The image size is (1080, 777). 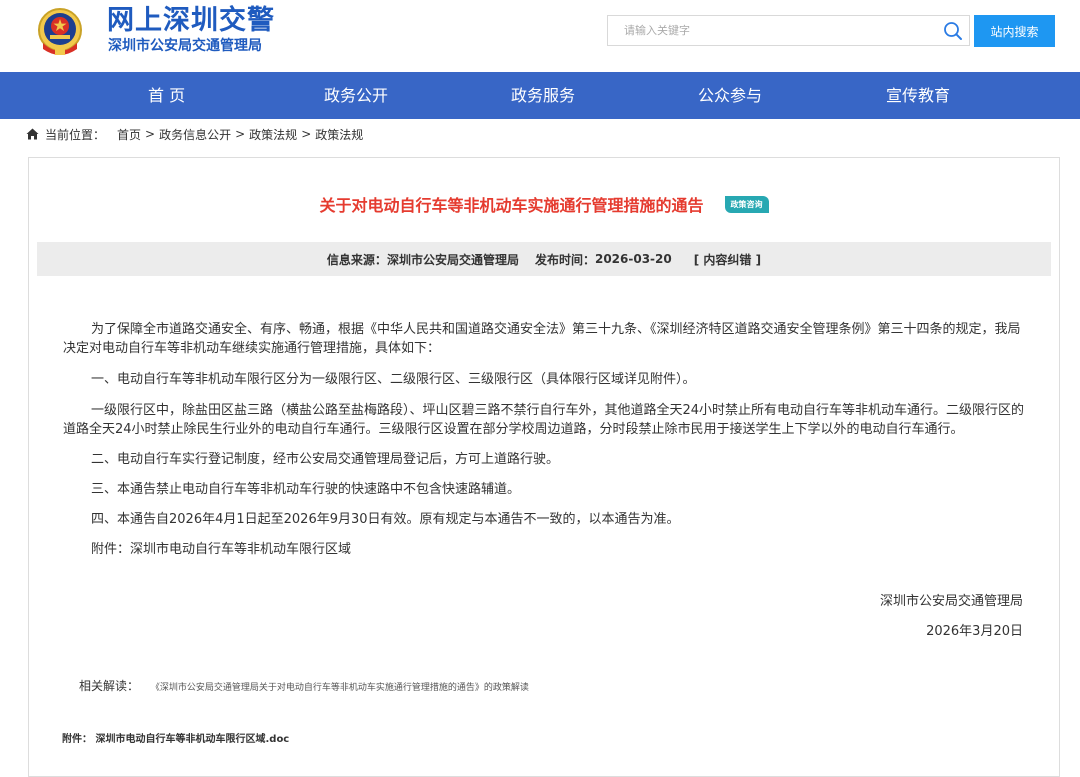 I want to click on main-nav: 首 页 政务公开 政务服务 公众参与 宣传教育, so click(x=540, y=95).